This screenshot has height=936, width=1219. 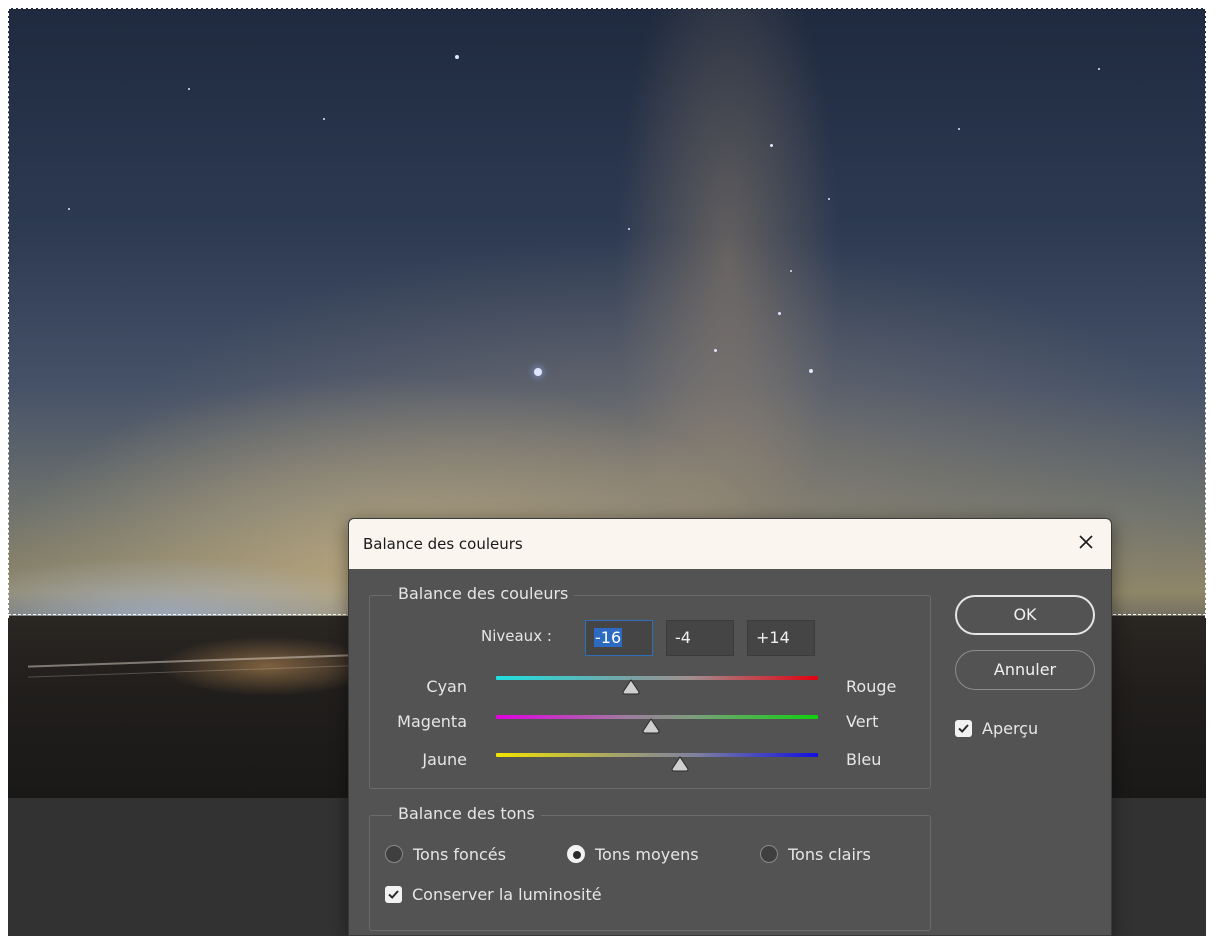 I want to click on slider-track-yellow-blue, so click(x=657, y=755).